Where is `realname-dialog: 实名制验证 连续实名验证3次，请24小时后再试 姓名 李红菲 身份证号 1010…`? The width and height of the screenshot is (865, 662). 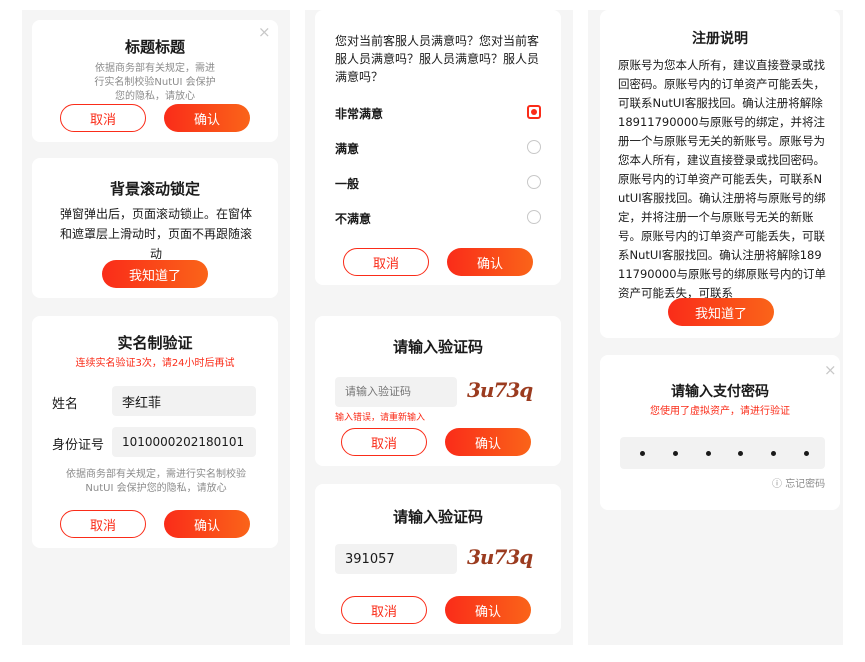 realname-dialog: 实名制验证 连续实名验证3次，请24小时后再试 姓名 李红菲 身份证号 1010… is located at coordinates (155, 432).